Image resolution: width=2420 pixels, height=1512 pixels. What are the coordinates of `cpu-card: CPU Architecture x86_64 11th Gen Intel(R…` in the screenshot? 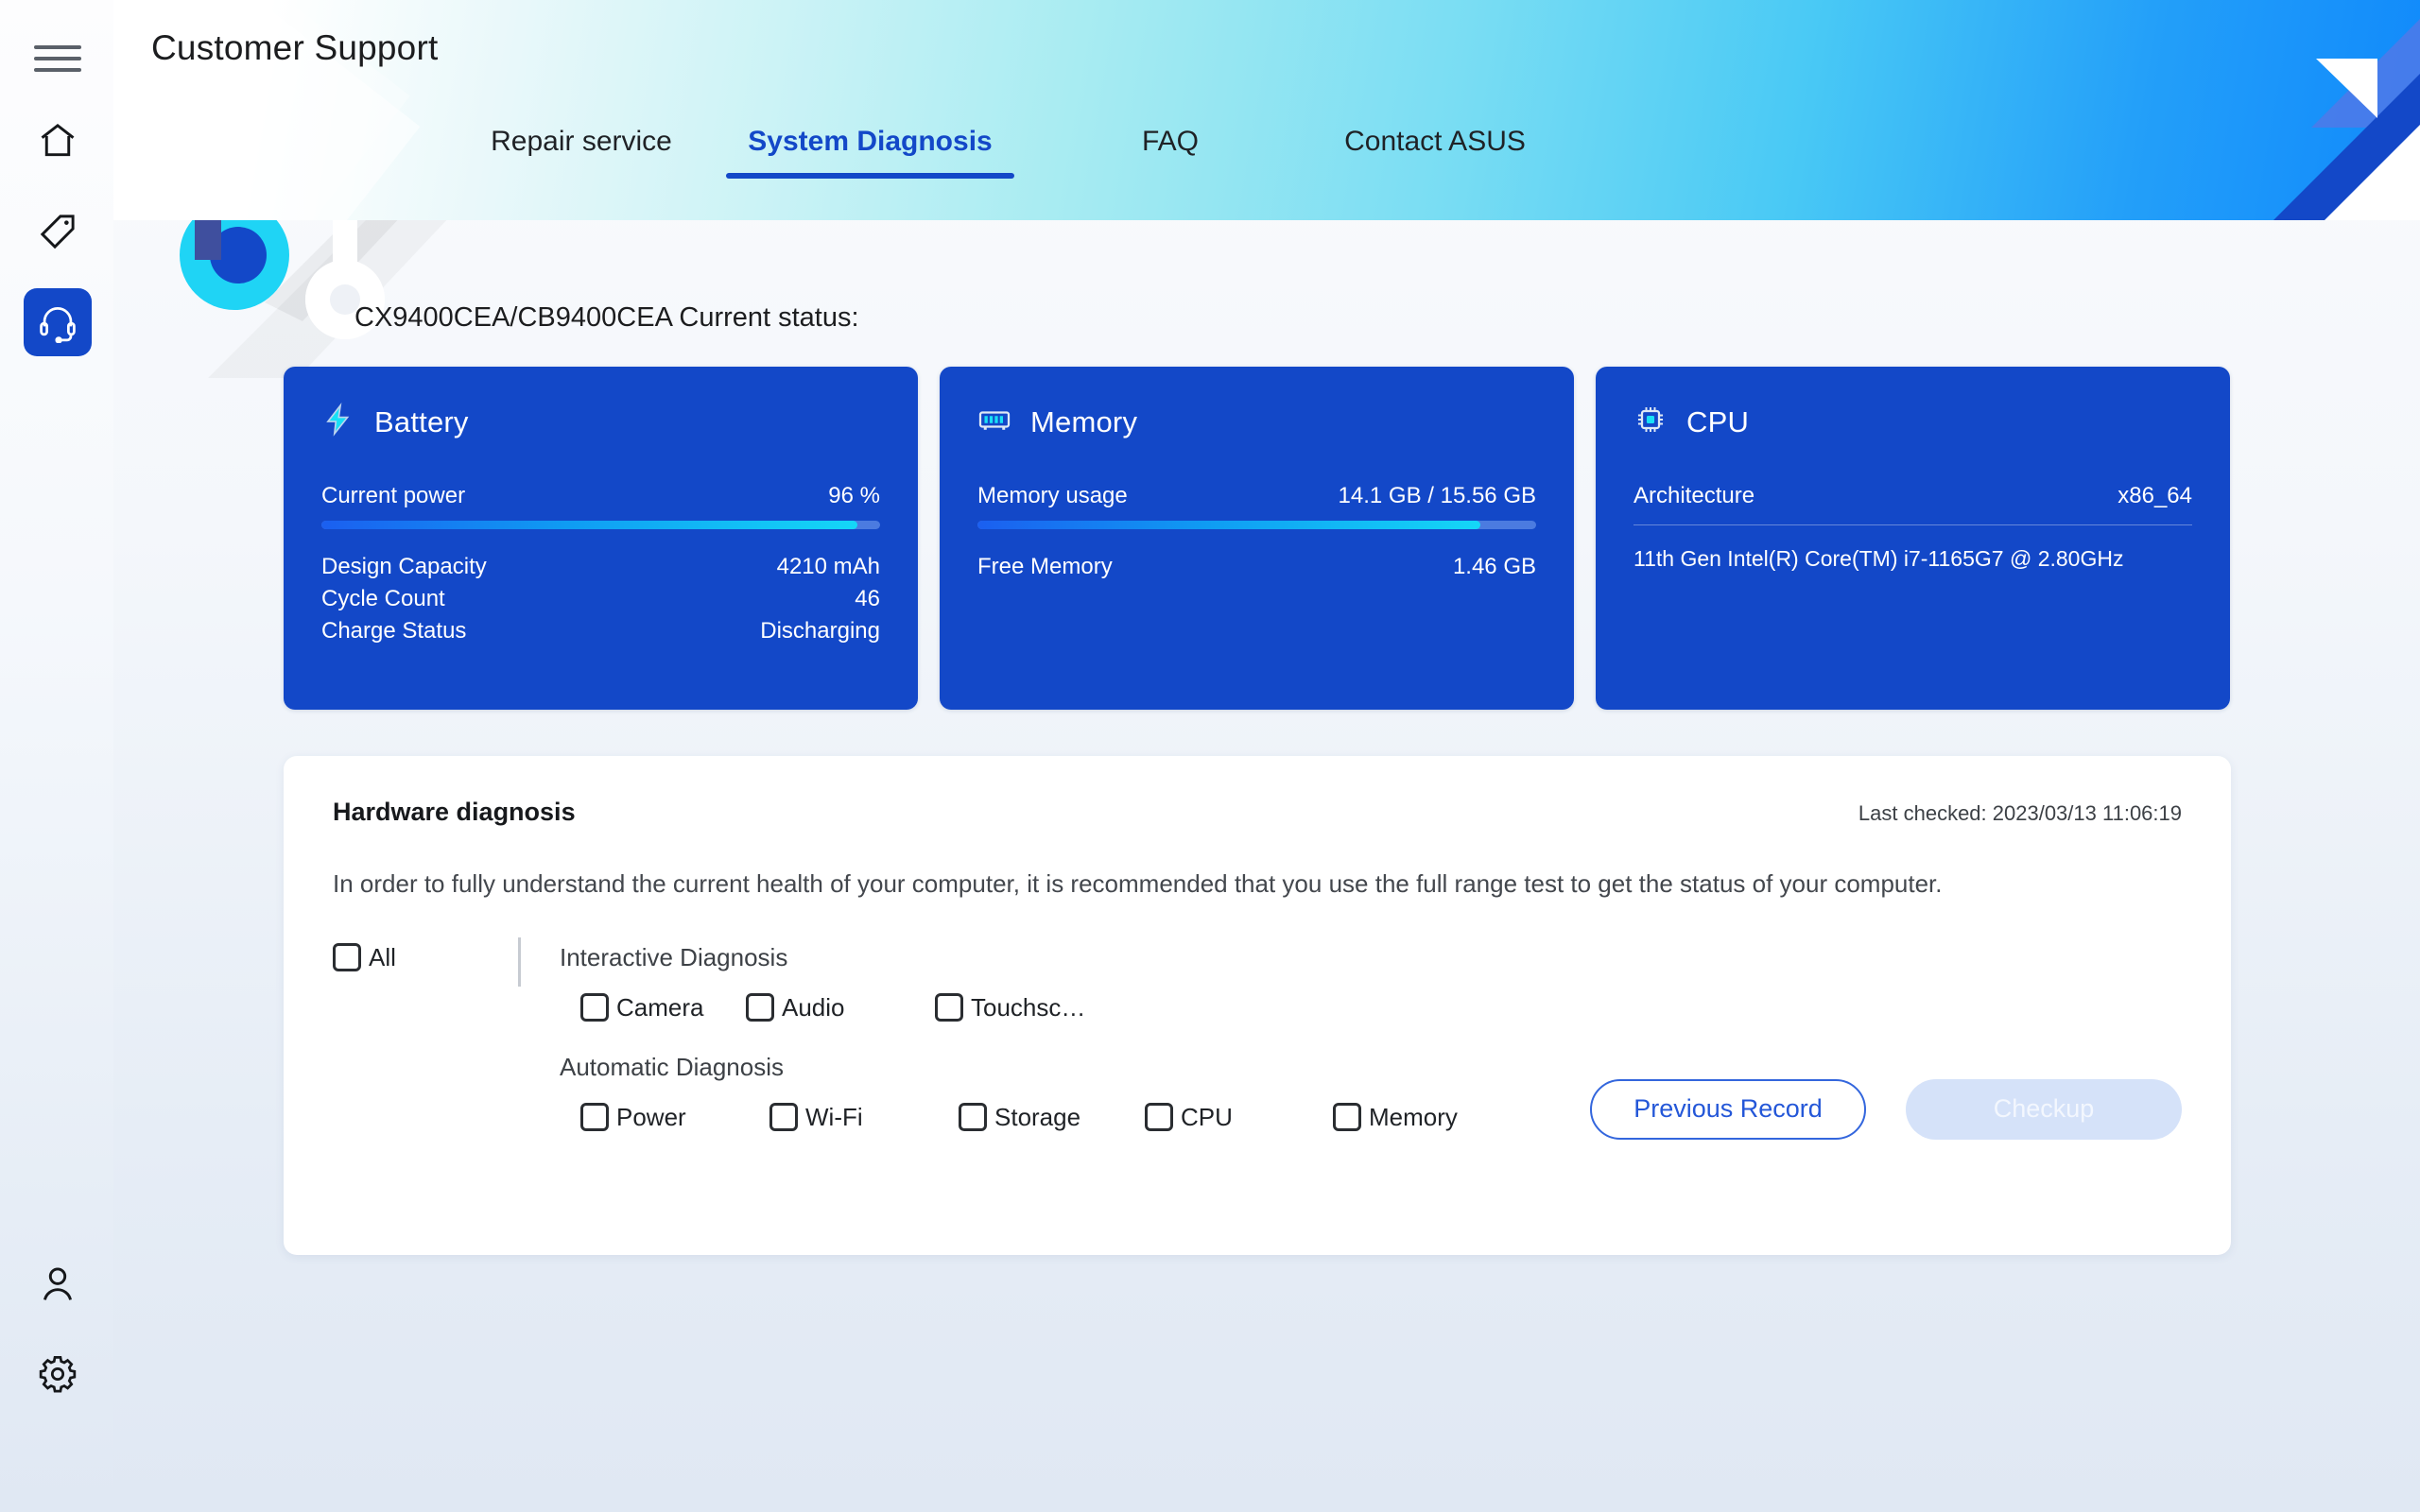 It's located at (1913, 538).